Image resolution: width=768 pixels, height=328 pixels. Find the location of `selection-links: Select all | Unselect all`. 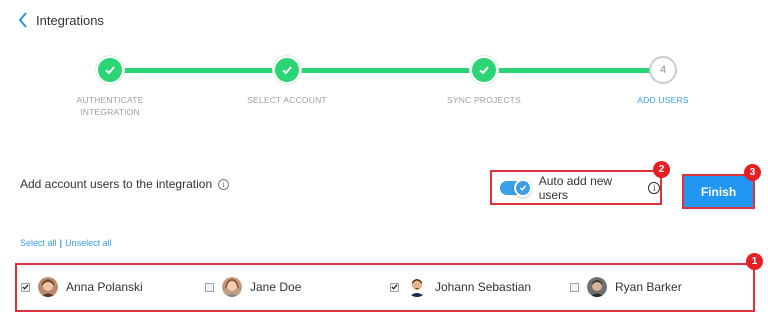

selection-links: Select all | Unselect all is located at coordinates (66, 243).